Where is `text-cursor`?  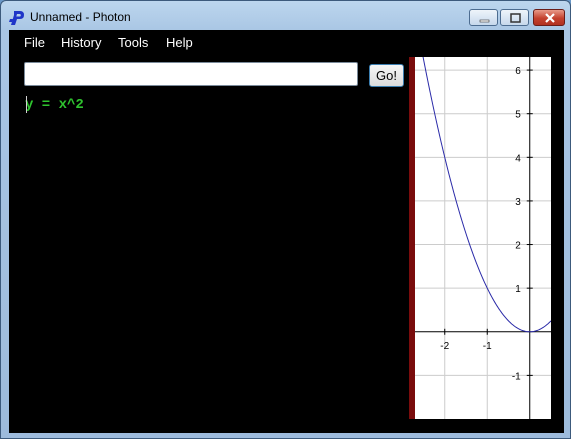 text-cursor is located at coordinates (26, 104).